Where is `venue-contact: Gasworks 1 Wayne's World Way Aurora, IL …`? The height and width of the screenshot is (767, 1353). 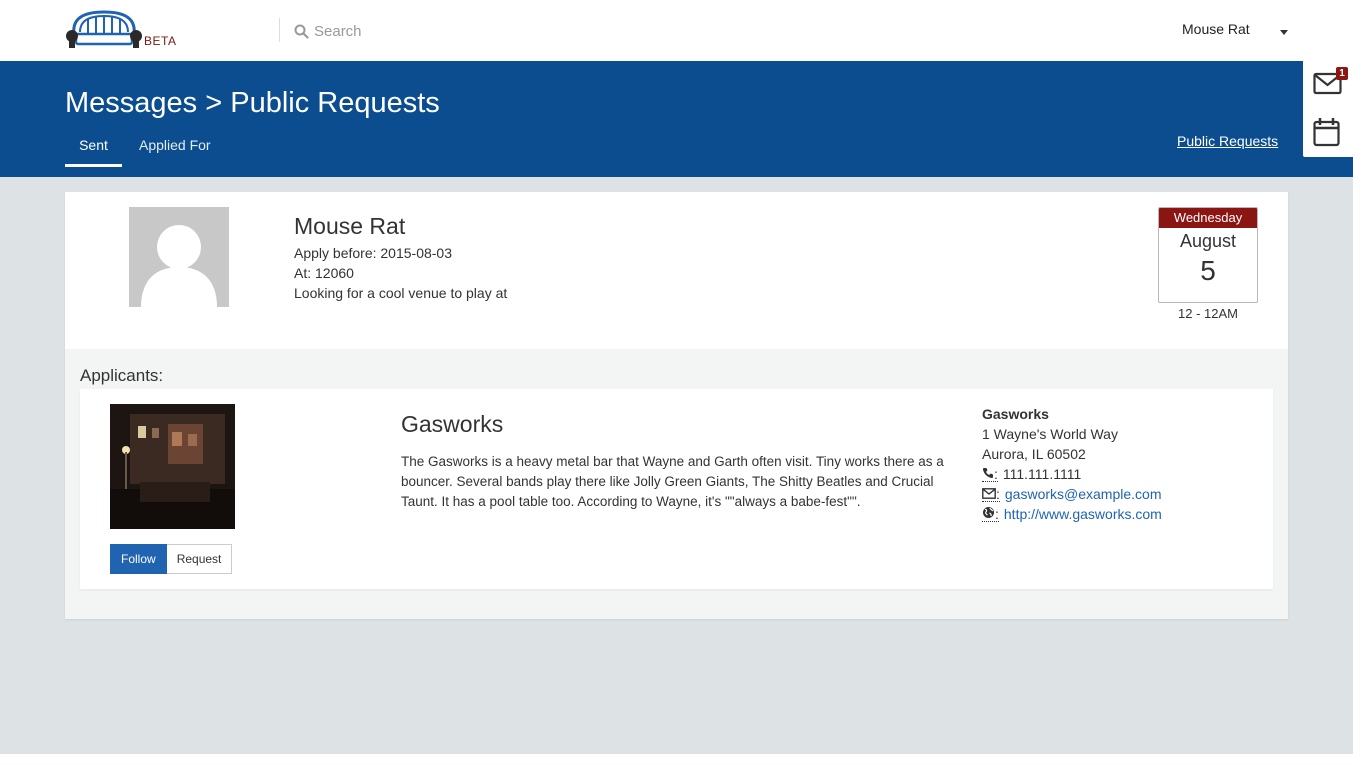 venue-contact: Gasworks 1 Wayne's World Way Aurora, IL … is located at coordinates (1072, 464).